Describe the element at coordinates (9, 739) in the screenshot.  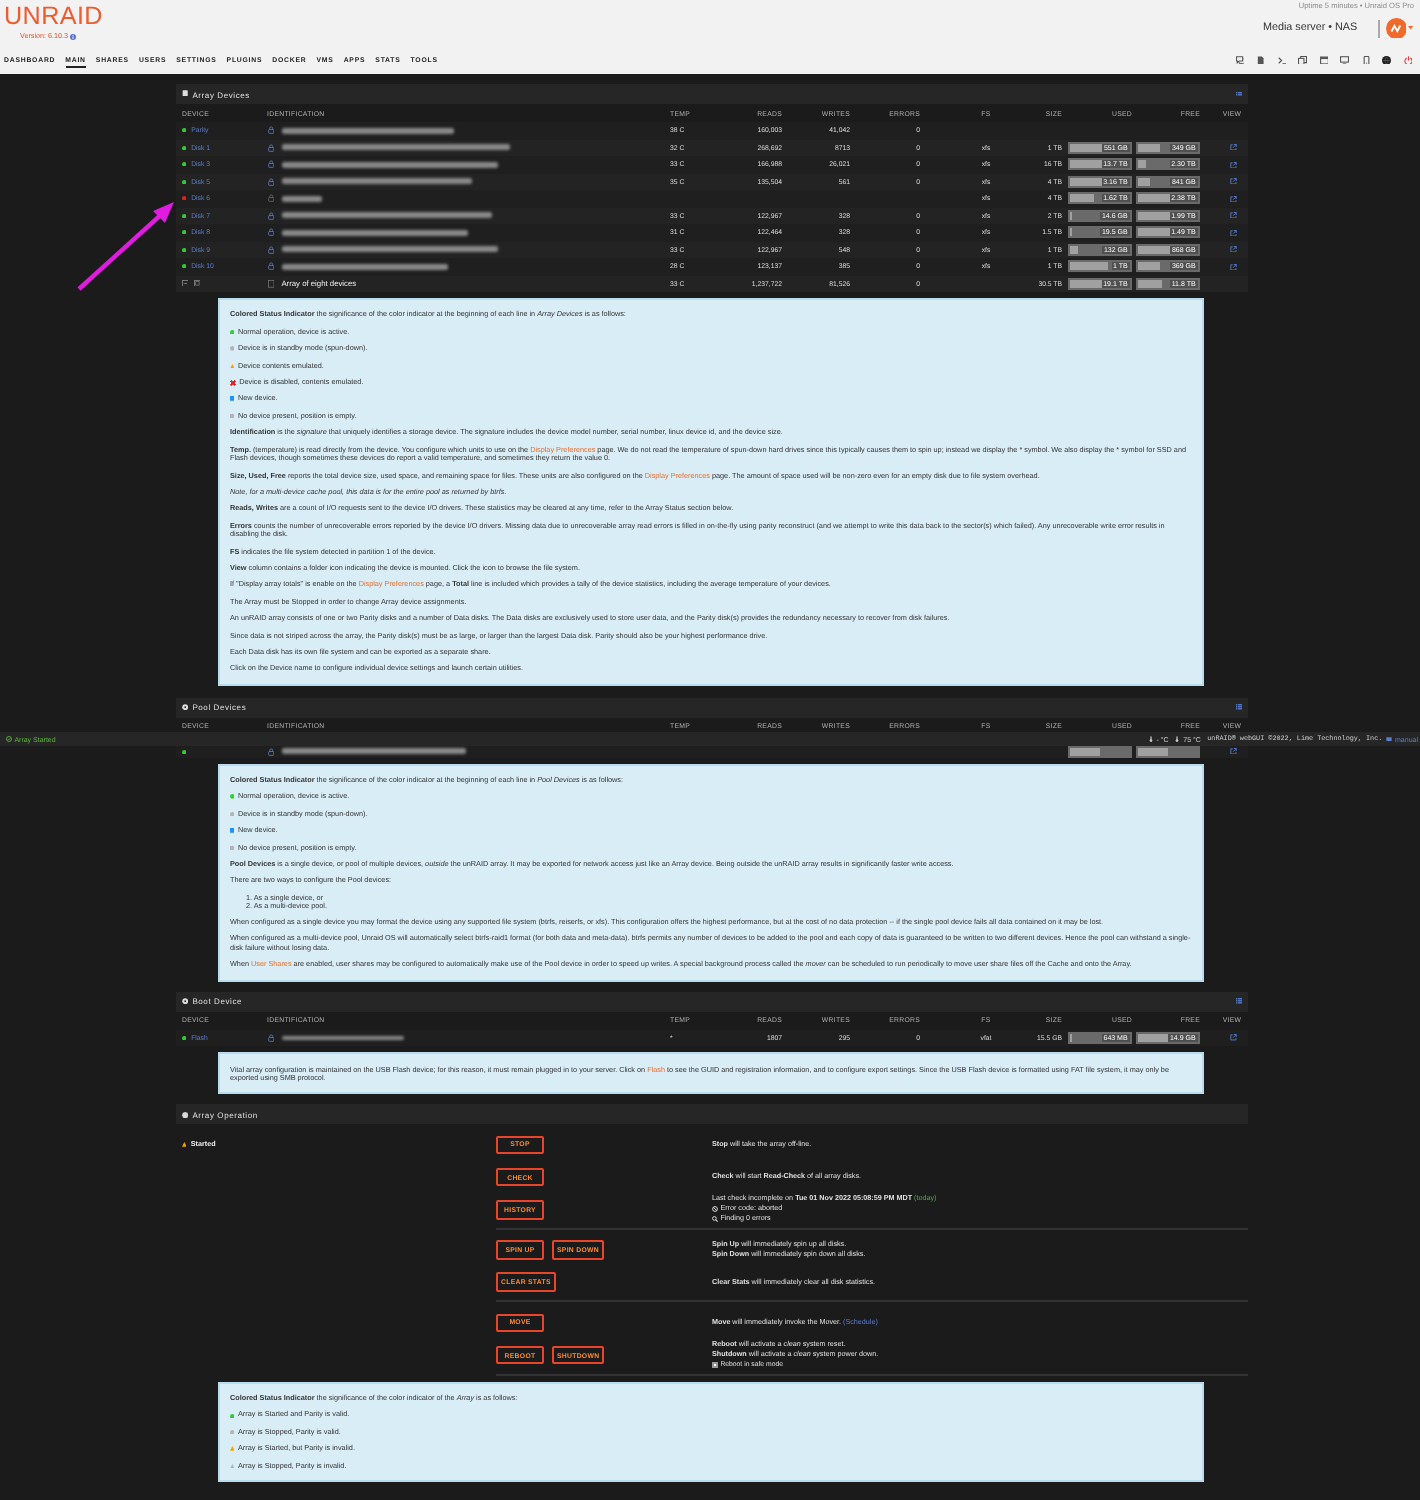
I see `check-circle-icon` at that location.